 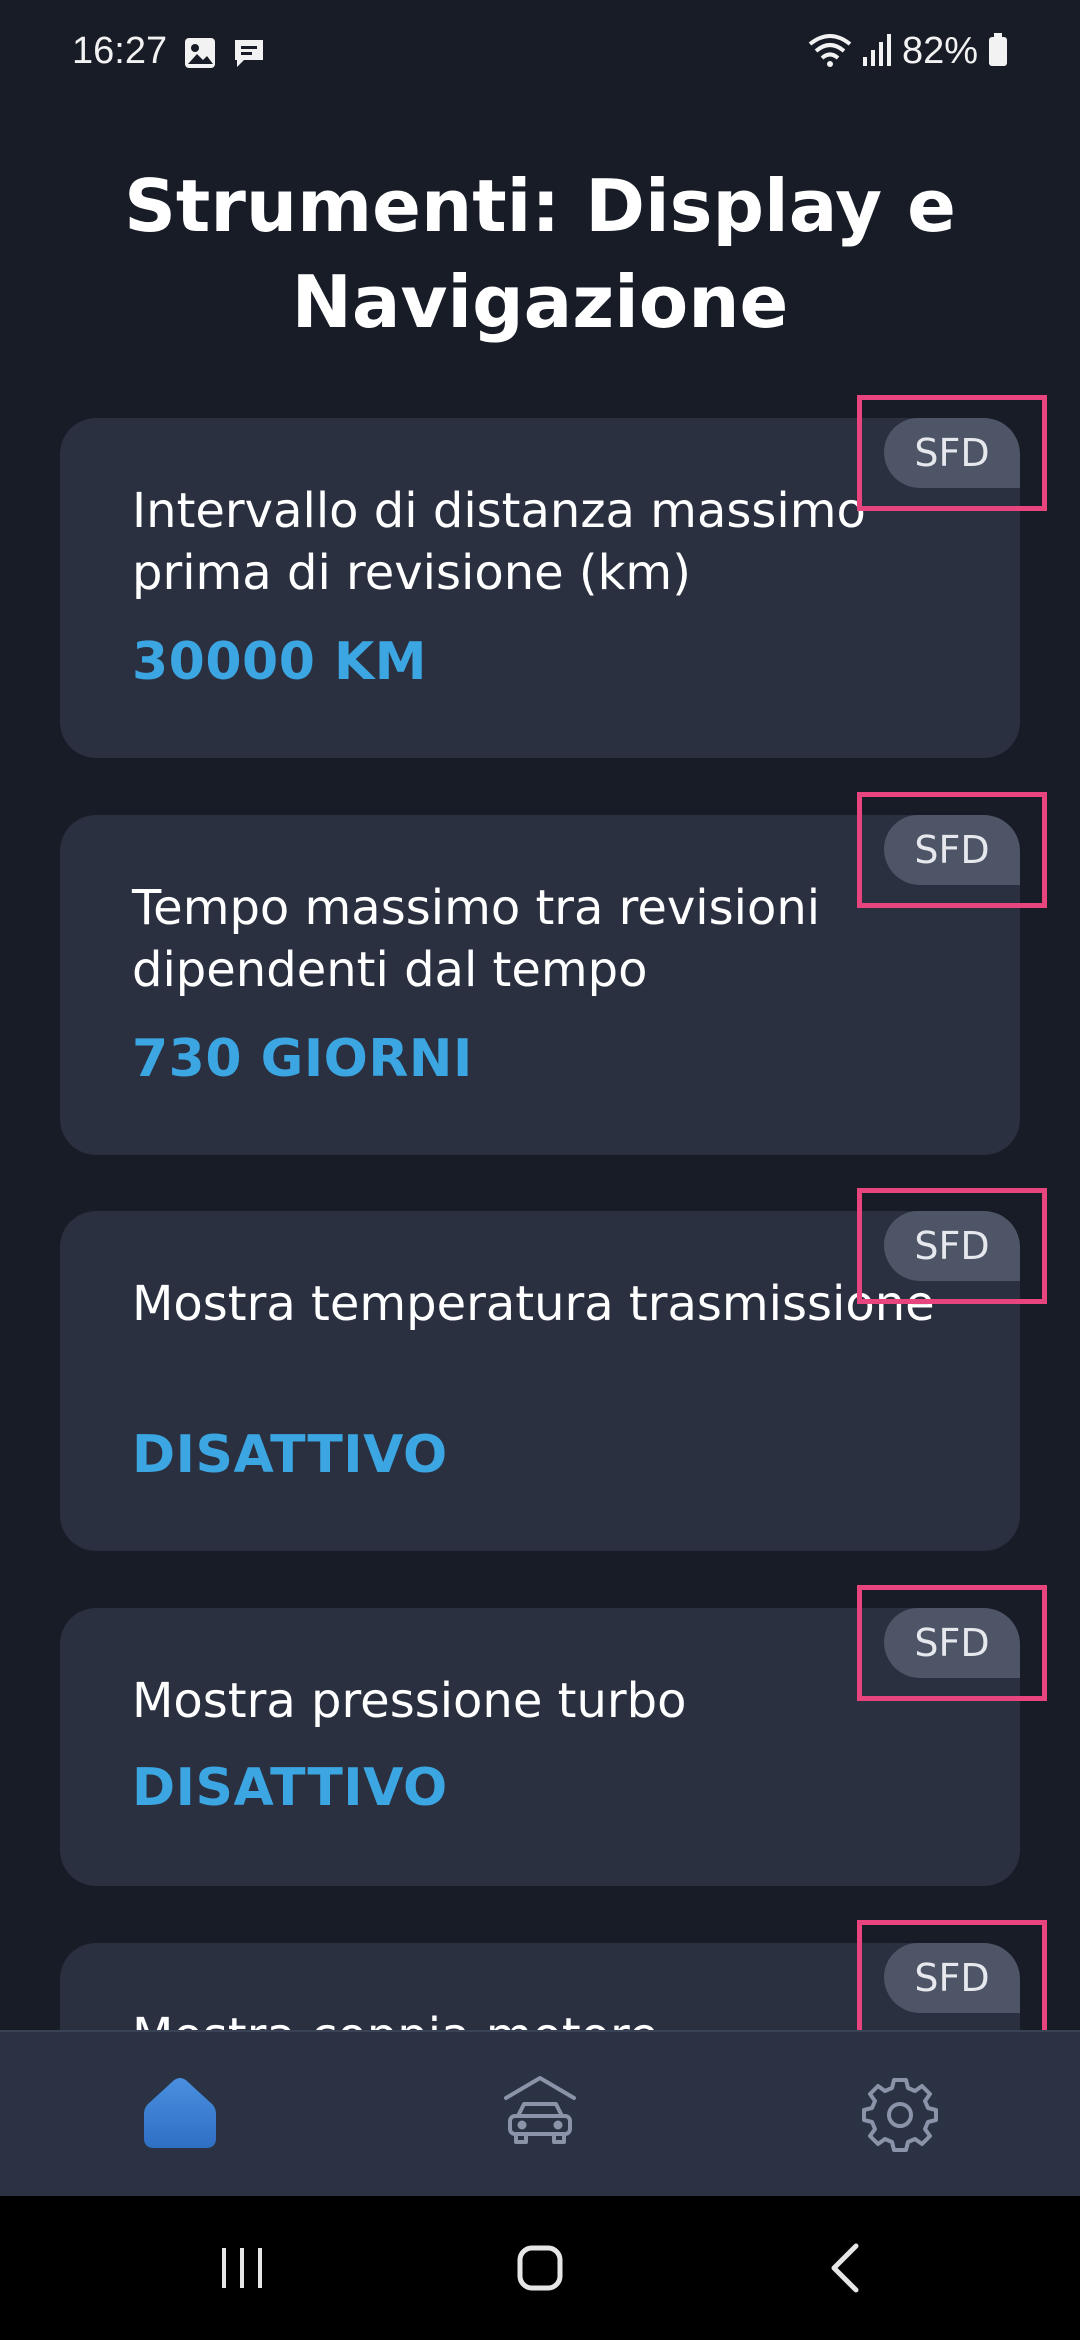 I want to click on nav-home, so click(x=180, y=2112).